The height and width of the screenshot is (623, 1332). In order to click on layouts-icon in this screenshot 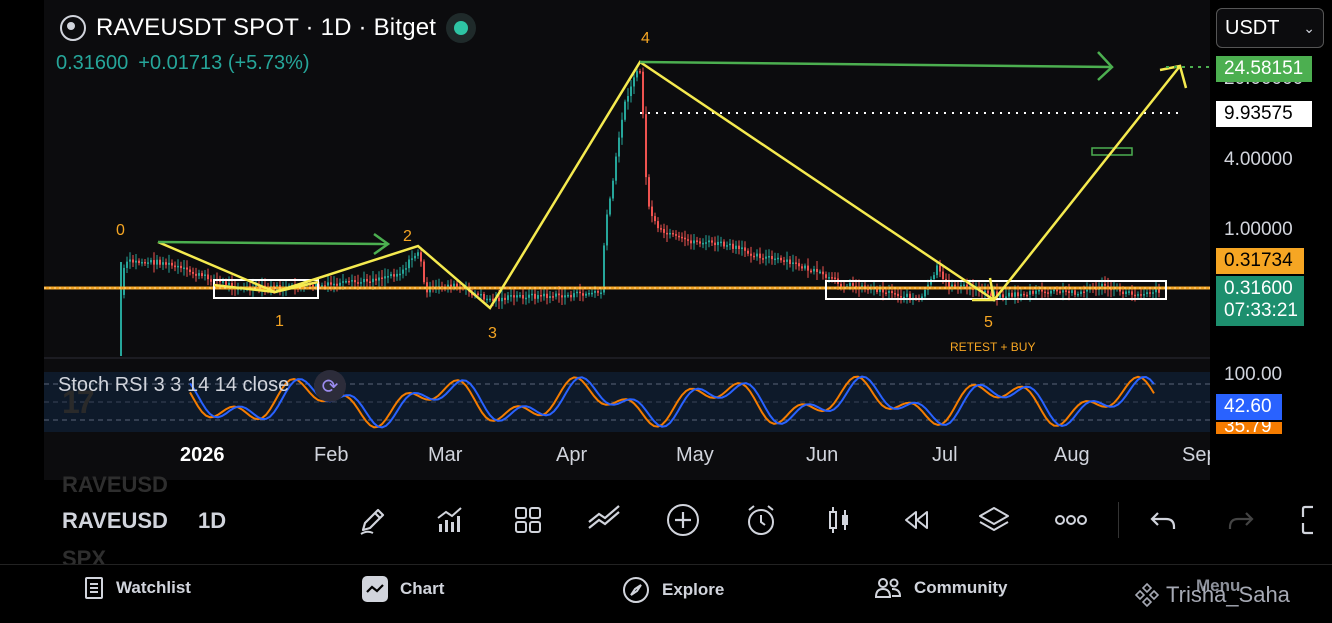, I will do `click(528, 520)`.